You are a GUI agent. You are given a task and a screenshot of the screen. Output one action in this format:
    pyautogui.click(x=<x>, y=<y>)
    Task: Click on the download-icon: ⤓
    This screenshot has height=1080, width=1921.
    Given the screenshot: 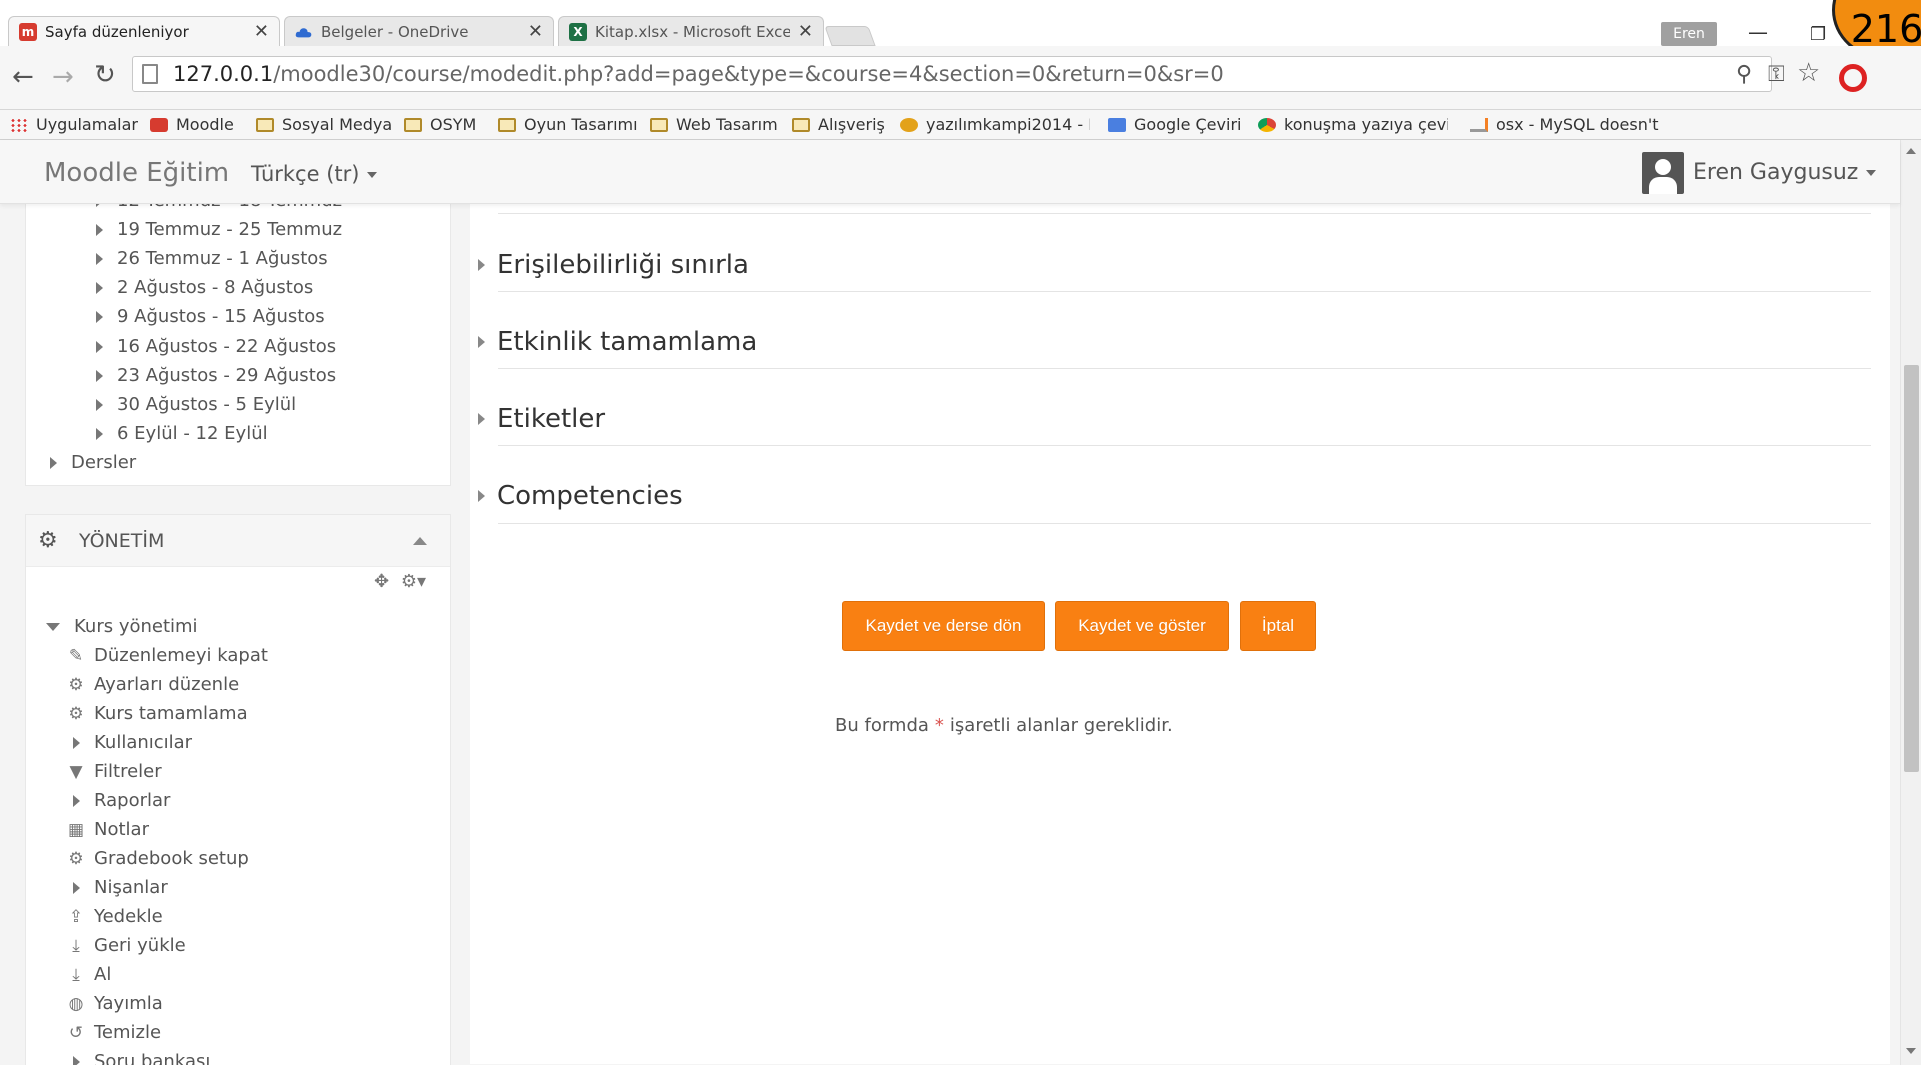 What is the action you would take?
    pyautogui.click(x=76, y=974)
    